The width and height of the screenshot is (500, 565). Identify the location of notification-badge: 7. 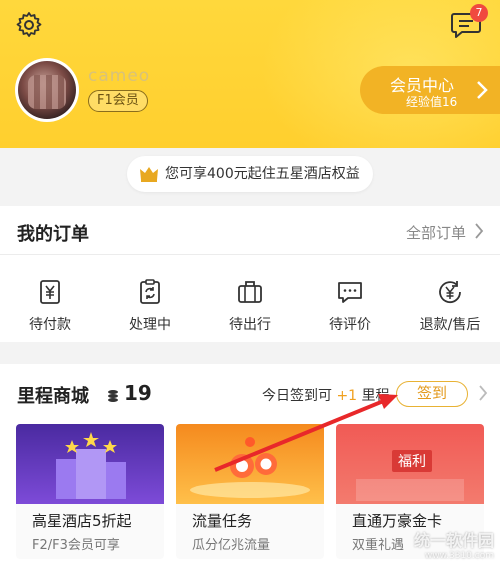
(479, 13).